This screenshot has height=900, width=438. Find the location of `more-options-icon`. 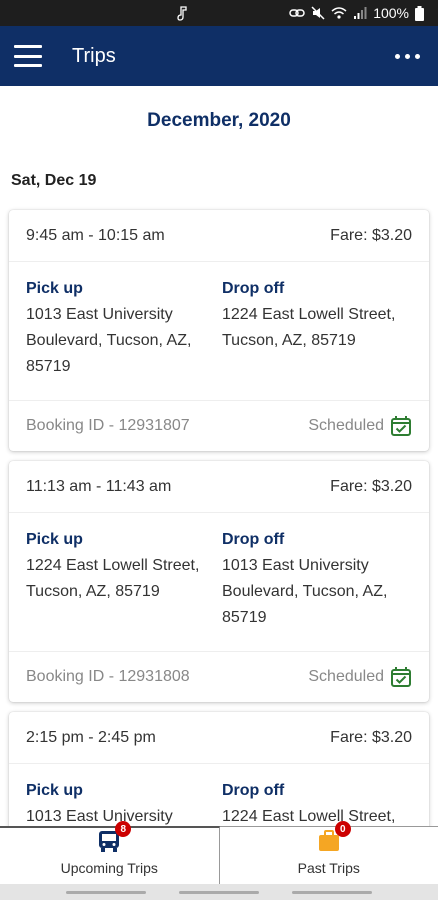

more-options-icon is located at coordinates (407, 56).